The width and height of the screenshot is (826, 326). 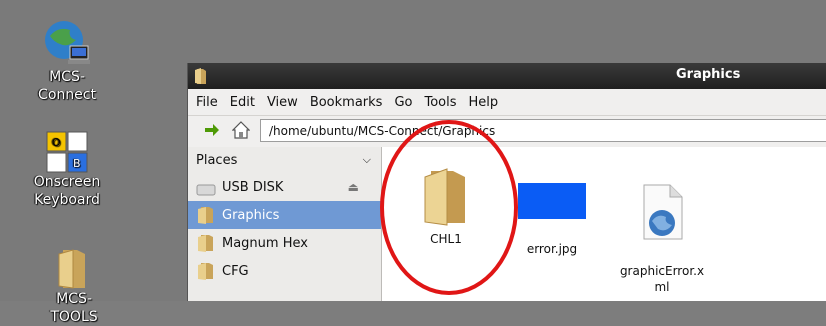 I want to click on menu-go: Go, so click(x=403, y=102).